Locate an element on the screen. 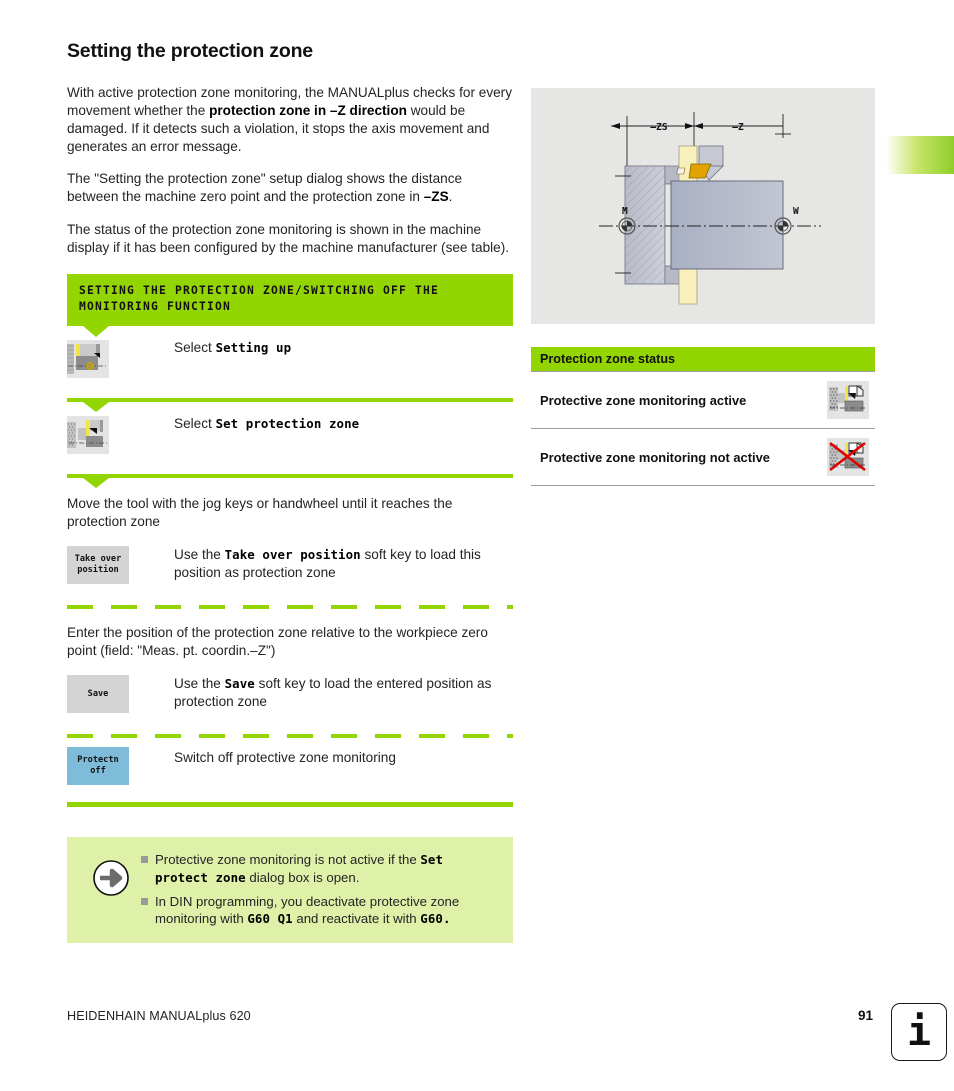 The image size is (954, 1091). step-text: Select Setting up is located at coordinates (343, 348).